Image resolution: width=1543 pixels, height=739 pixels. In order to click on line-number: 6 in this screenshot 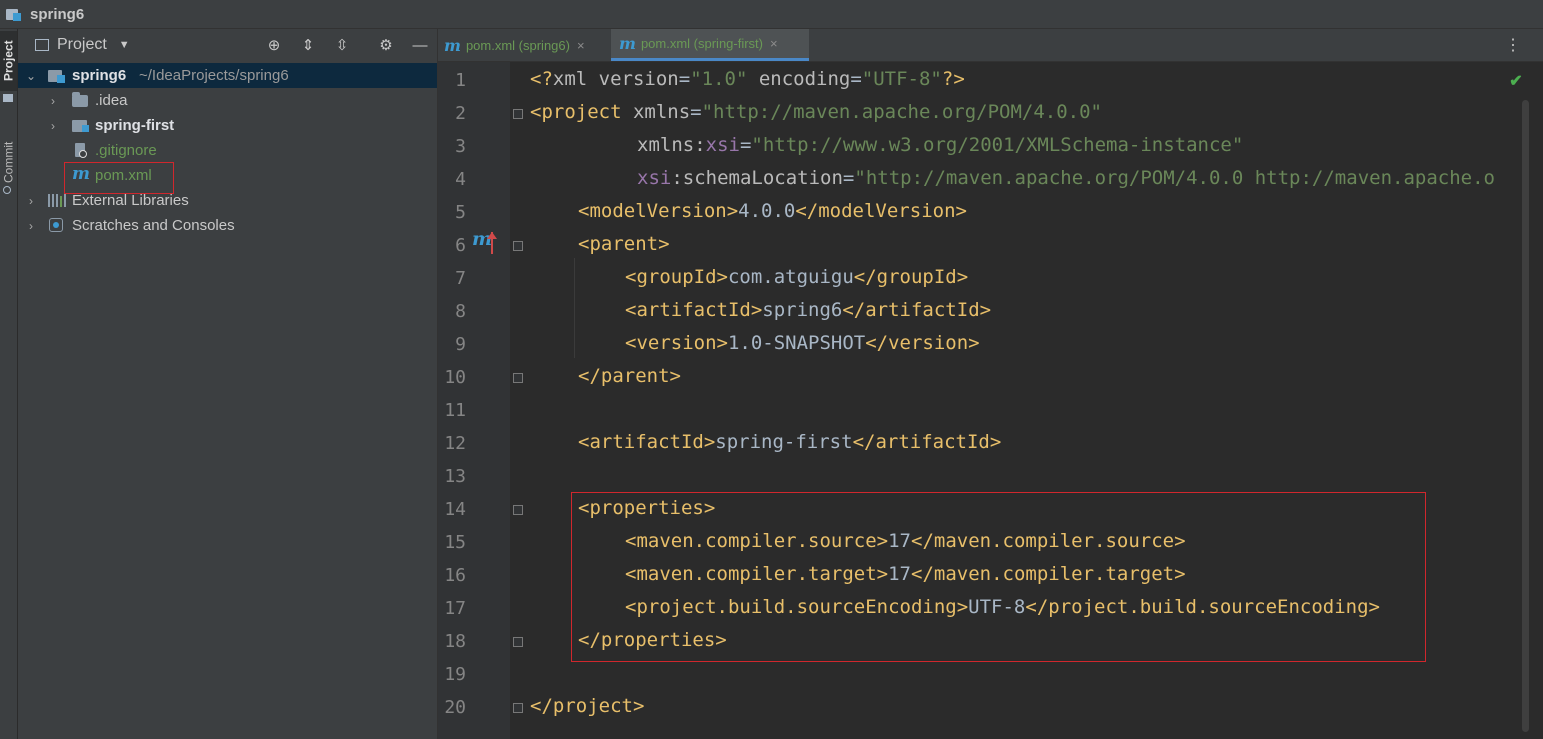, I will do `click(460, 245)`.